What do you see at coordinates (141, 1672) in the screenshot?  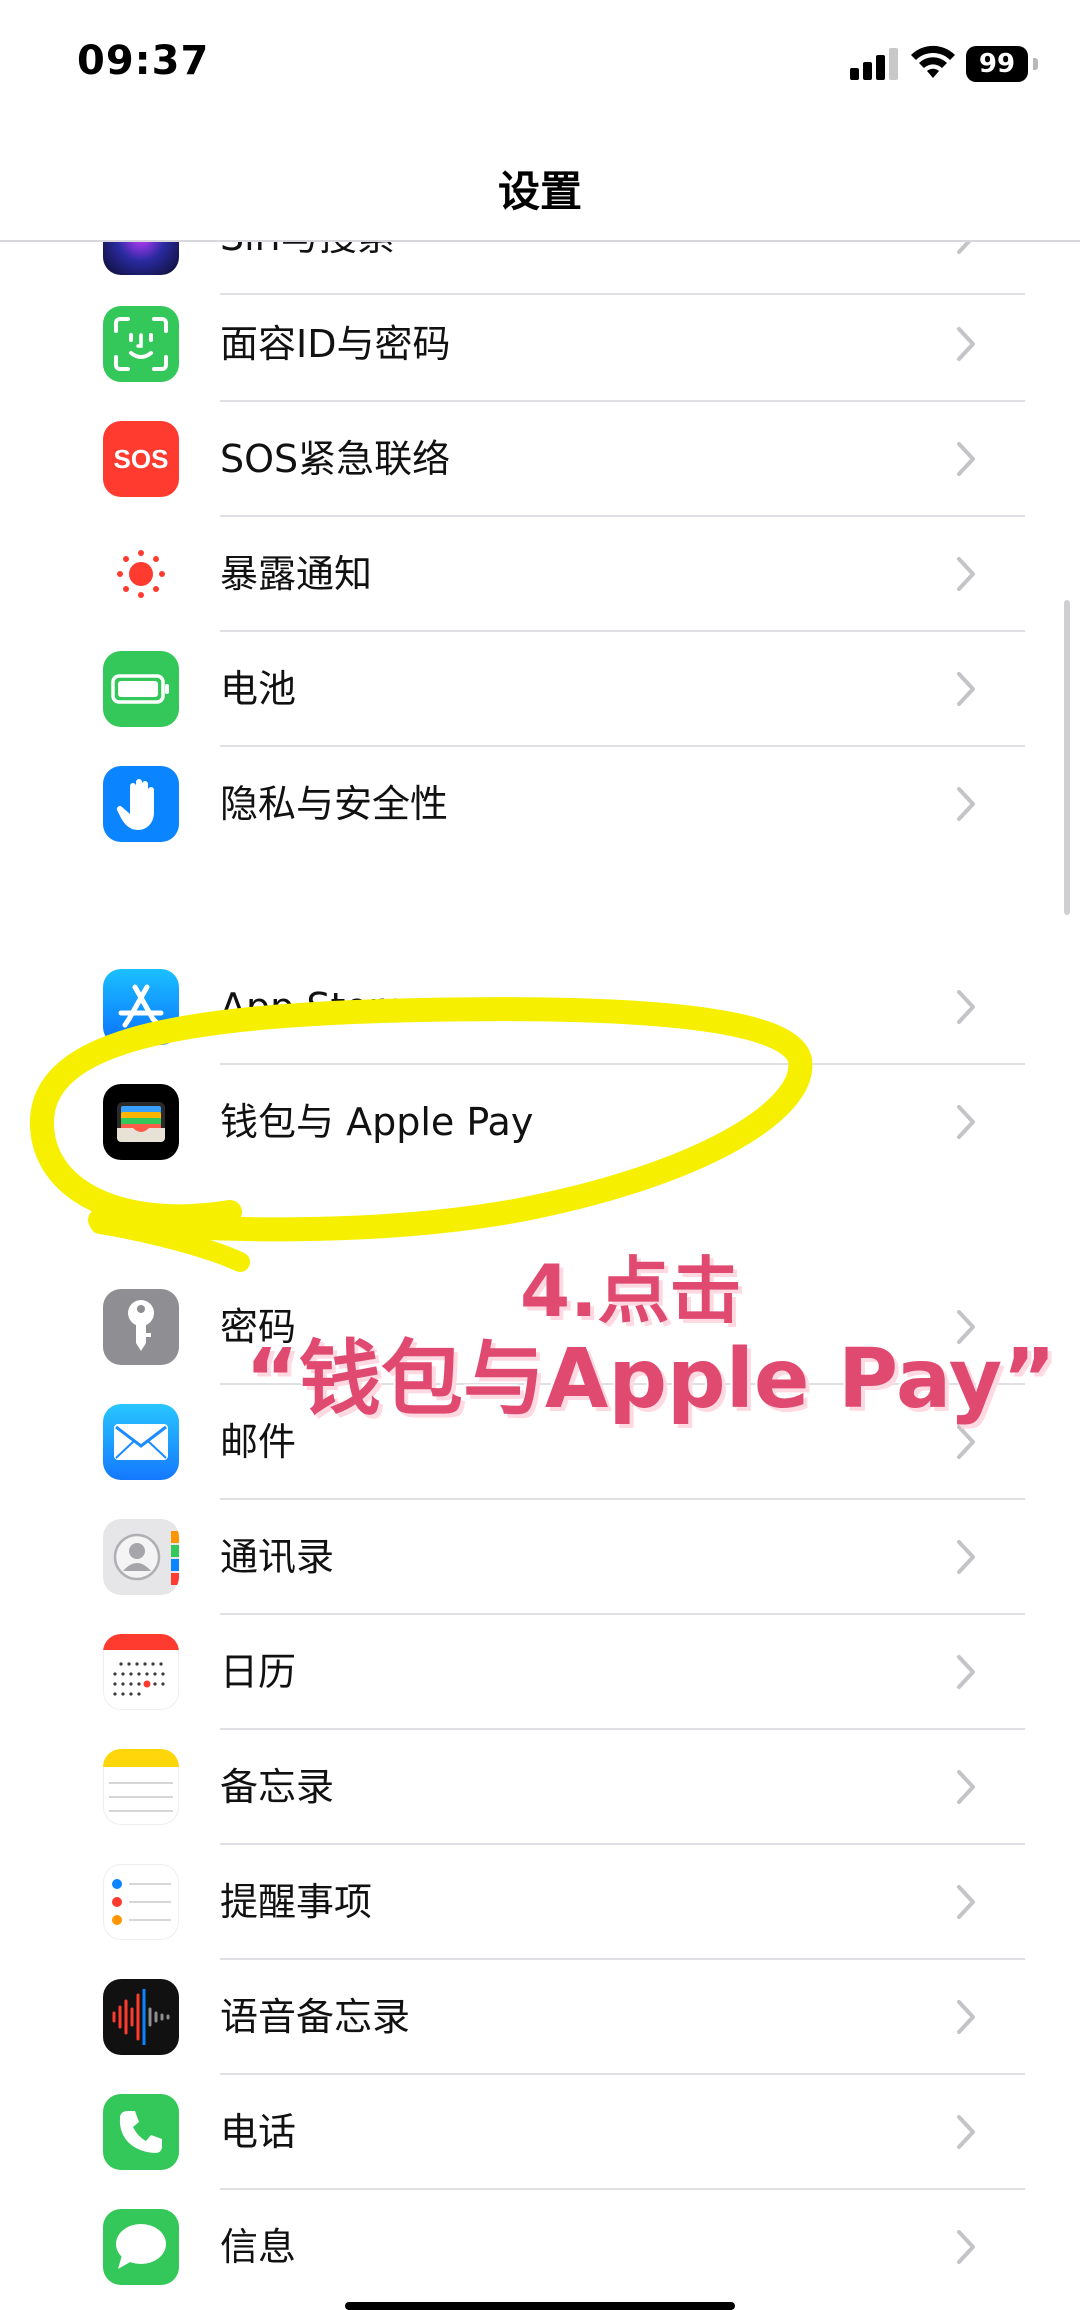 I see `calendar-icon` at bounding box center [141, 1672].